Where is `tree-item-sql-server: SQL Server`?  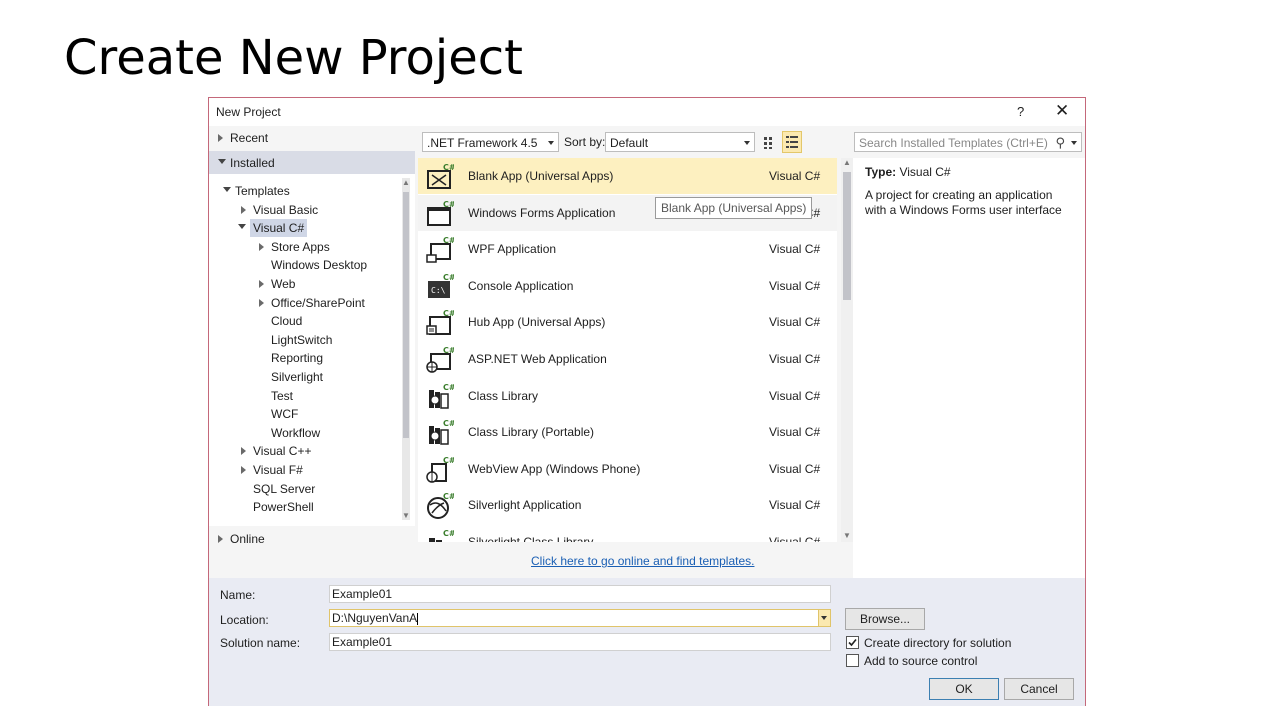 tree-item-sql-server: SQL Server is located at coordinates (284, 489).